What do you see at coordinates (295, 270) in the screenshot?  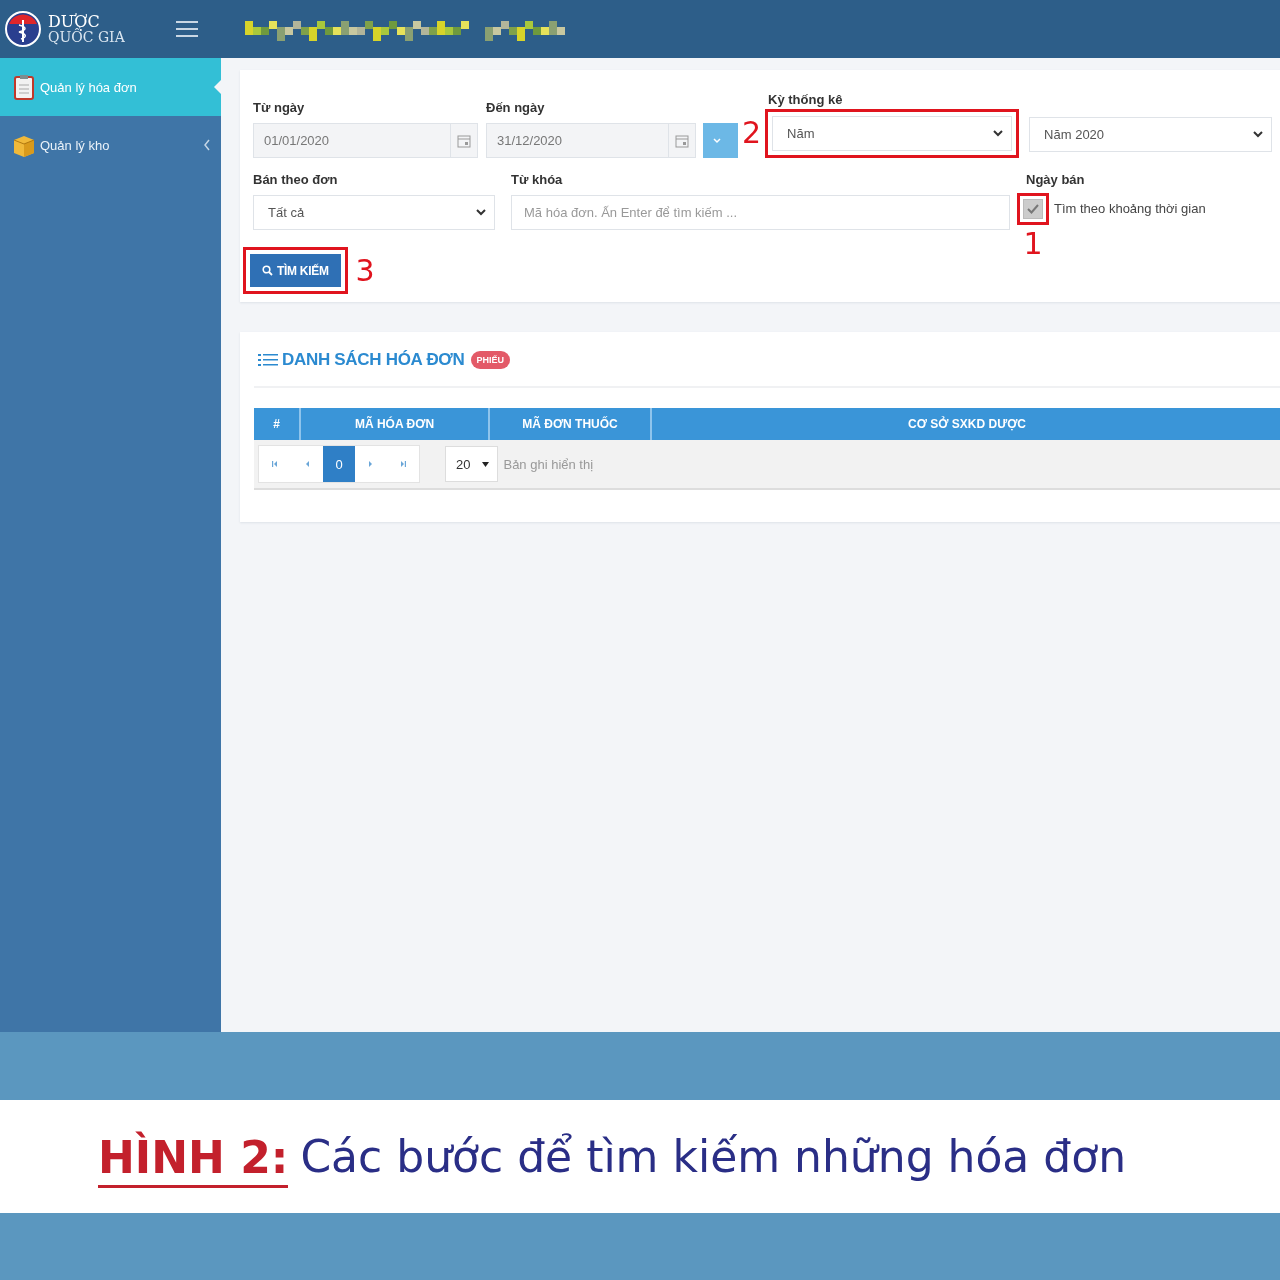 I see `search-button: TÌM KIẾM` at bounding box center [295, 270].